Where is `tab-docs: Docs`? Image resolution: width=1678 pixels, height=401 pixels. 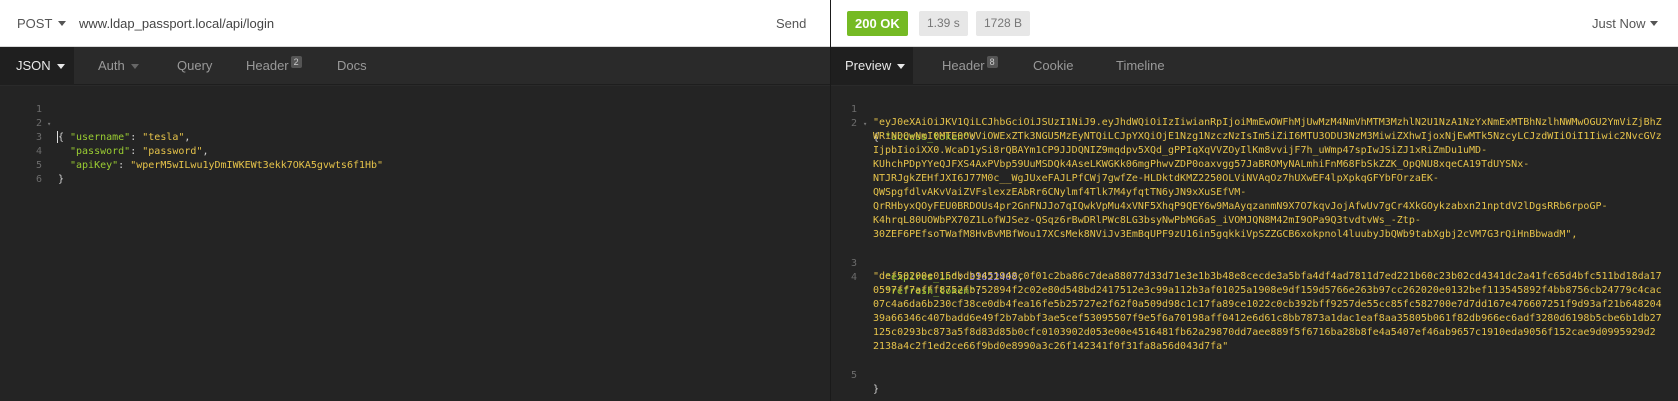
tab-docs: Docs is located at coordinates (352, 66).